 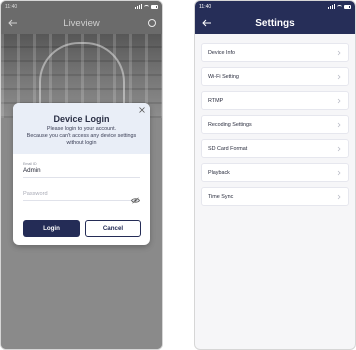 I want to click on settings-item-label: Playback, so click(x=219, y=172).